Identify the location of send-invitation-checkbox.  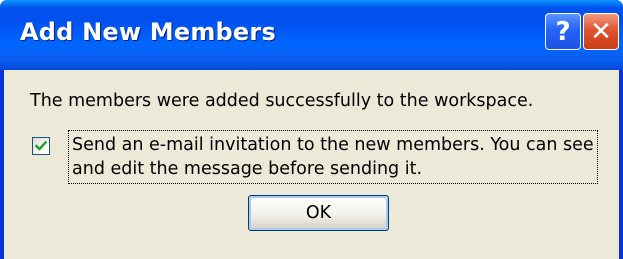
(41, 146).